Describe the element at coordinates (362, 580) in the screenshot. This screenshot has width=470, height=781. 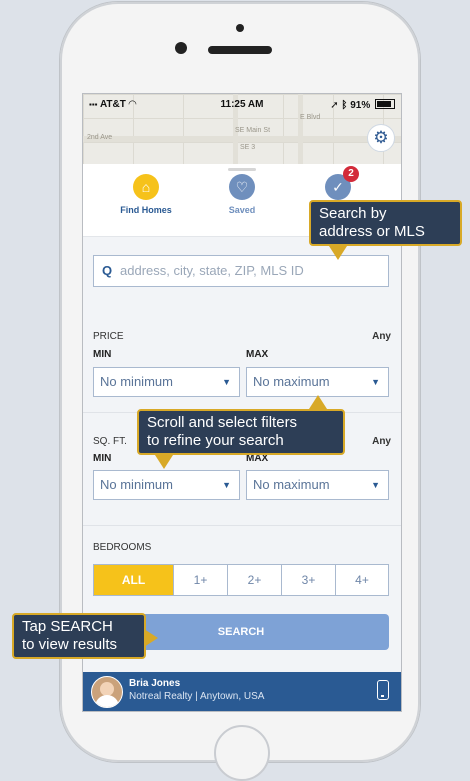
I see `bedrooms-option-4: 4+` at that location.